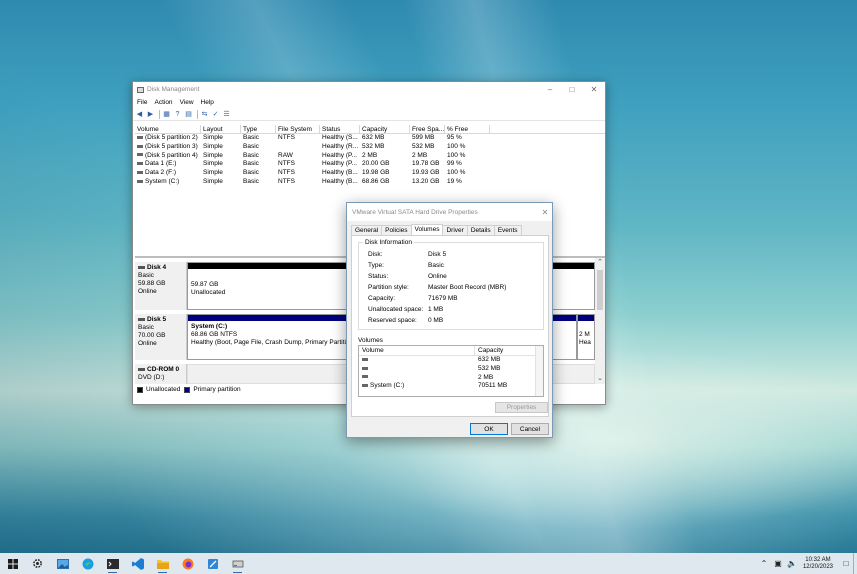  Describe the element at coordinates (207, 102) in the screenshot. I see `menu-help: Help` at that location.